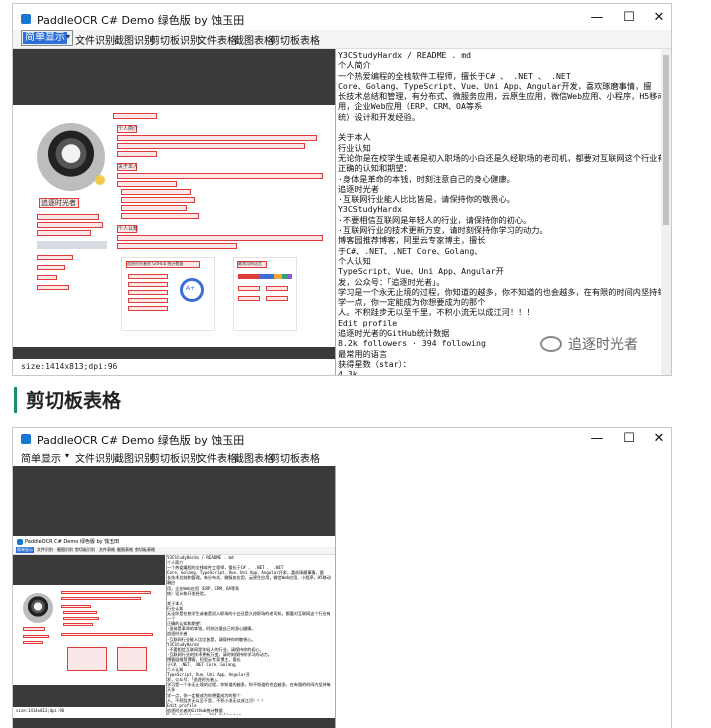 The image size is (711, 728). Describe the element at coordinates (252, 264) in the screenshot. I see `languages-title-highlight: 最常用的语言` at that location.